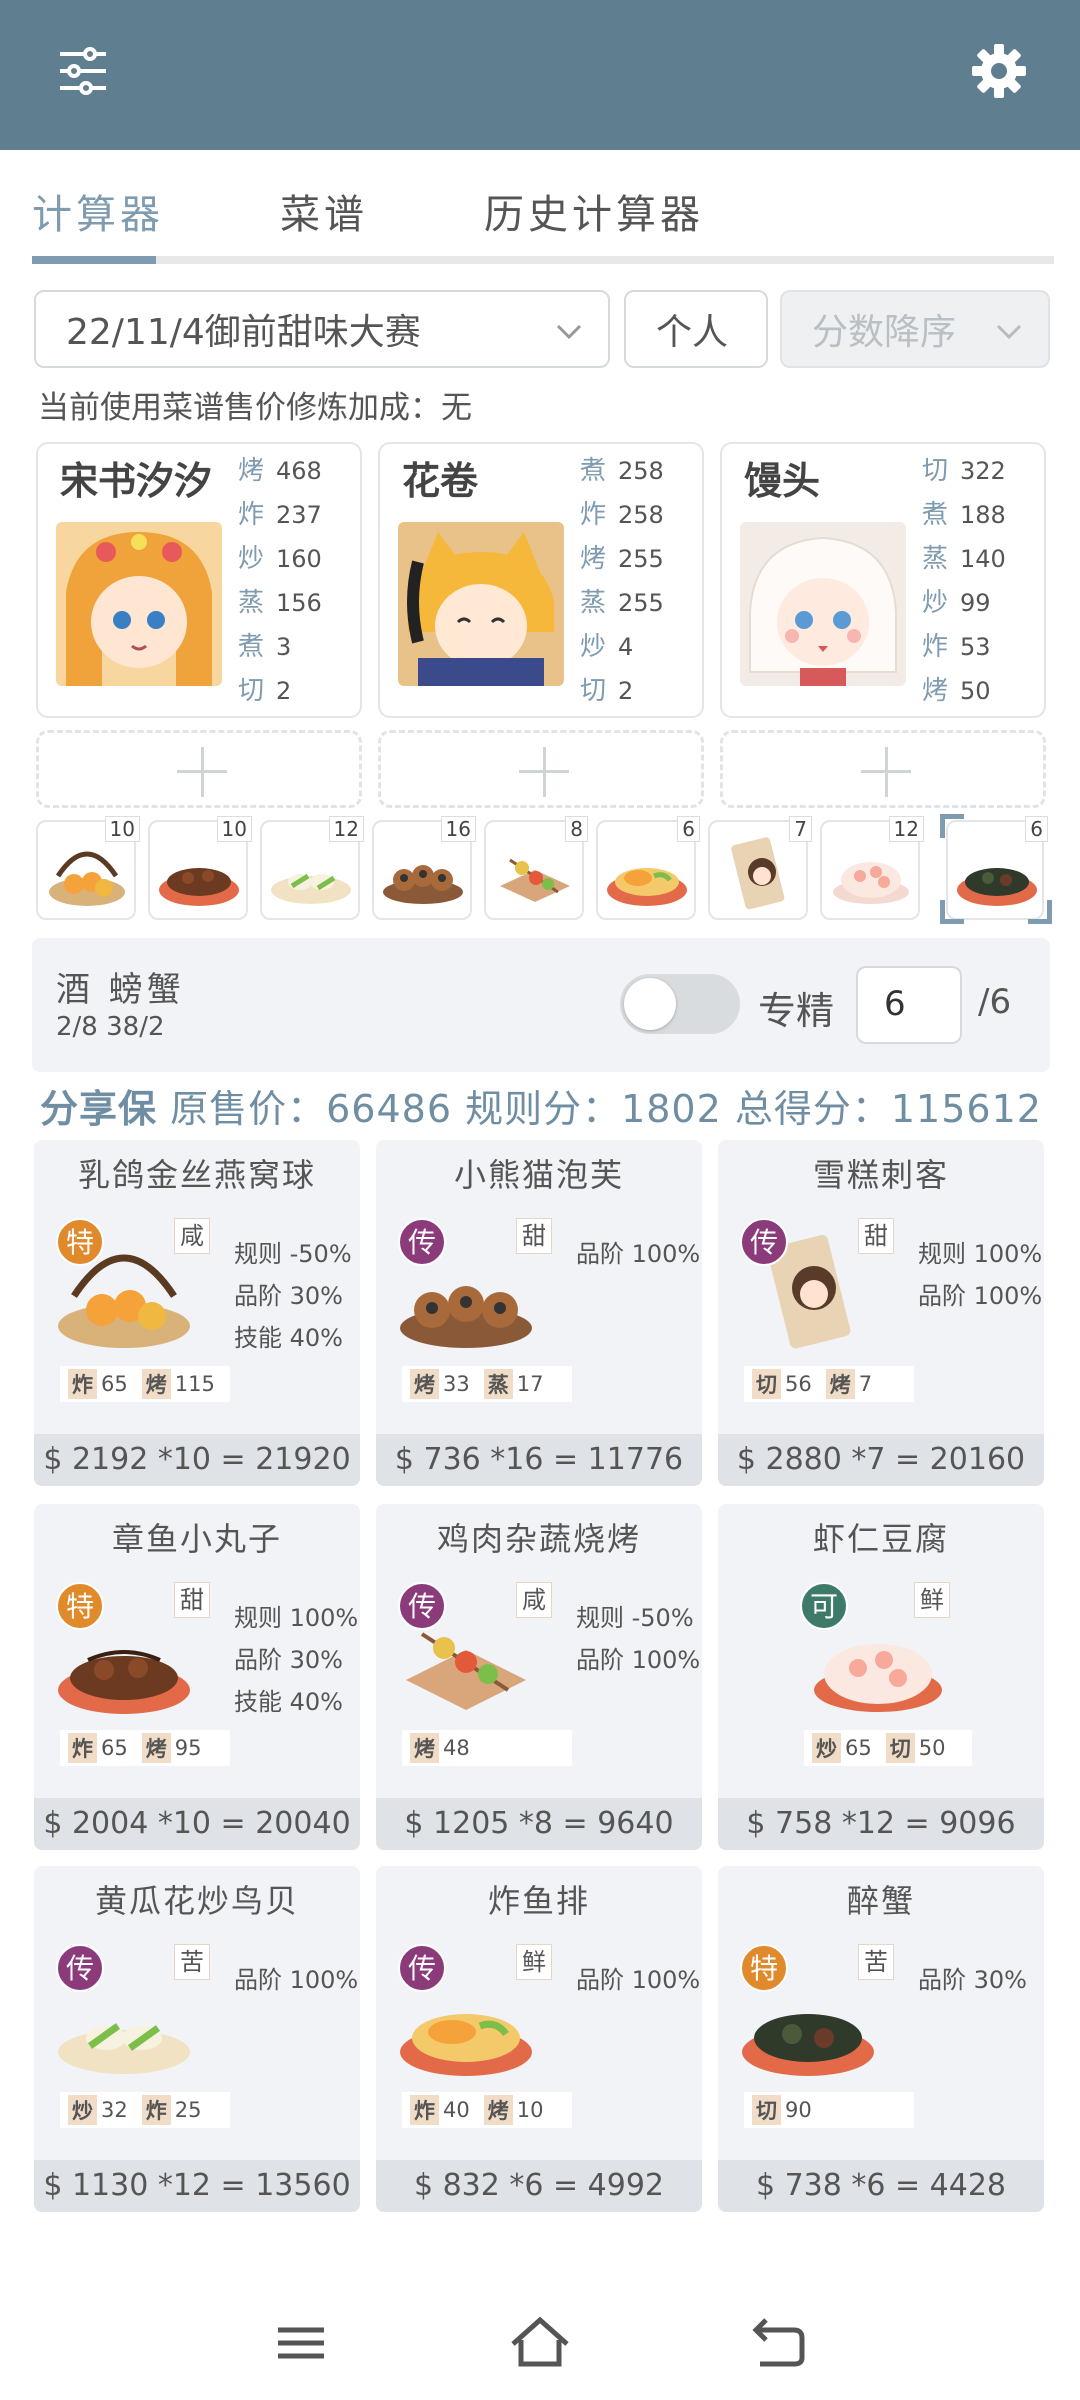 The image size is (1080, 2400). I want to click on recipe-card: 炸鱼排传 鲜品阶 100% 炸 40 烤 10 $ 832 *6 = 4992, so click(539, 2039).